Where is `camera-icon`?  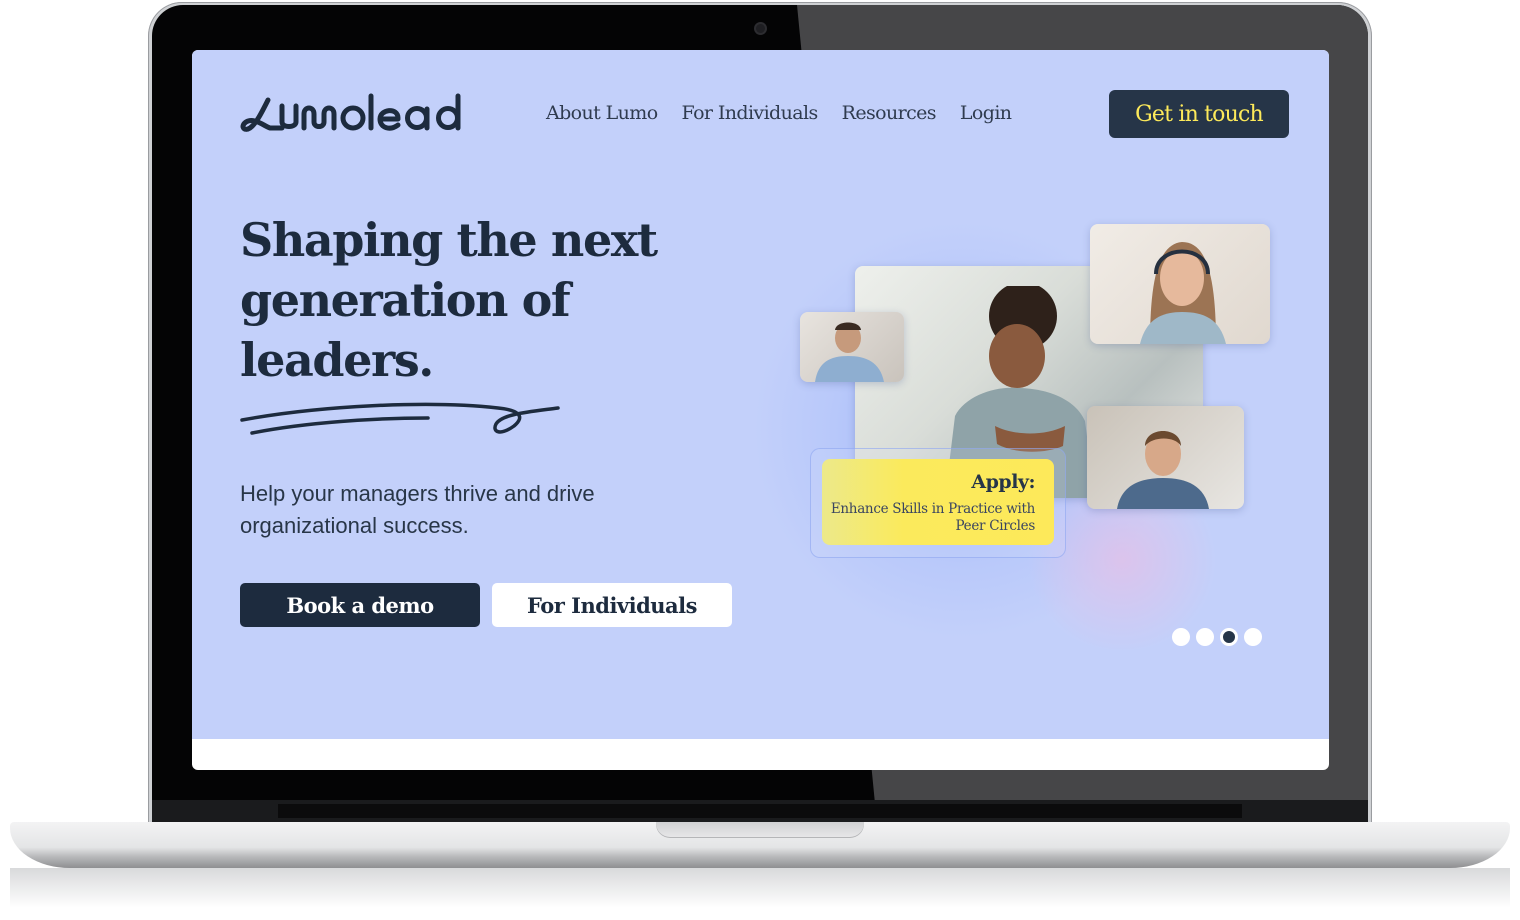 camera-icon is located at coordinates (760, 28).